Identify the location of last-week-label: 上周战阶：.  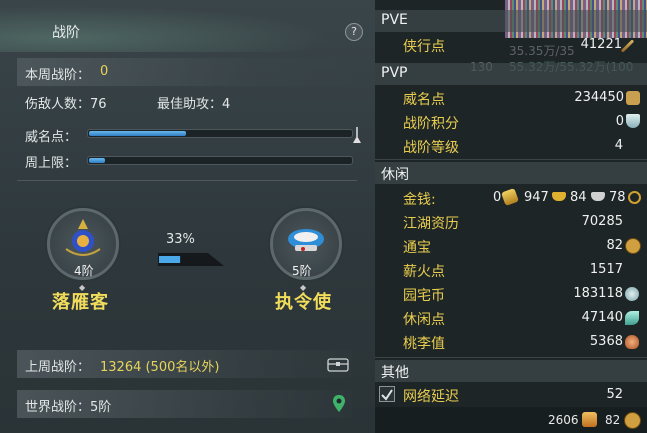
(58, 367).